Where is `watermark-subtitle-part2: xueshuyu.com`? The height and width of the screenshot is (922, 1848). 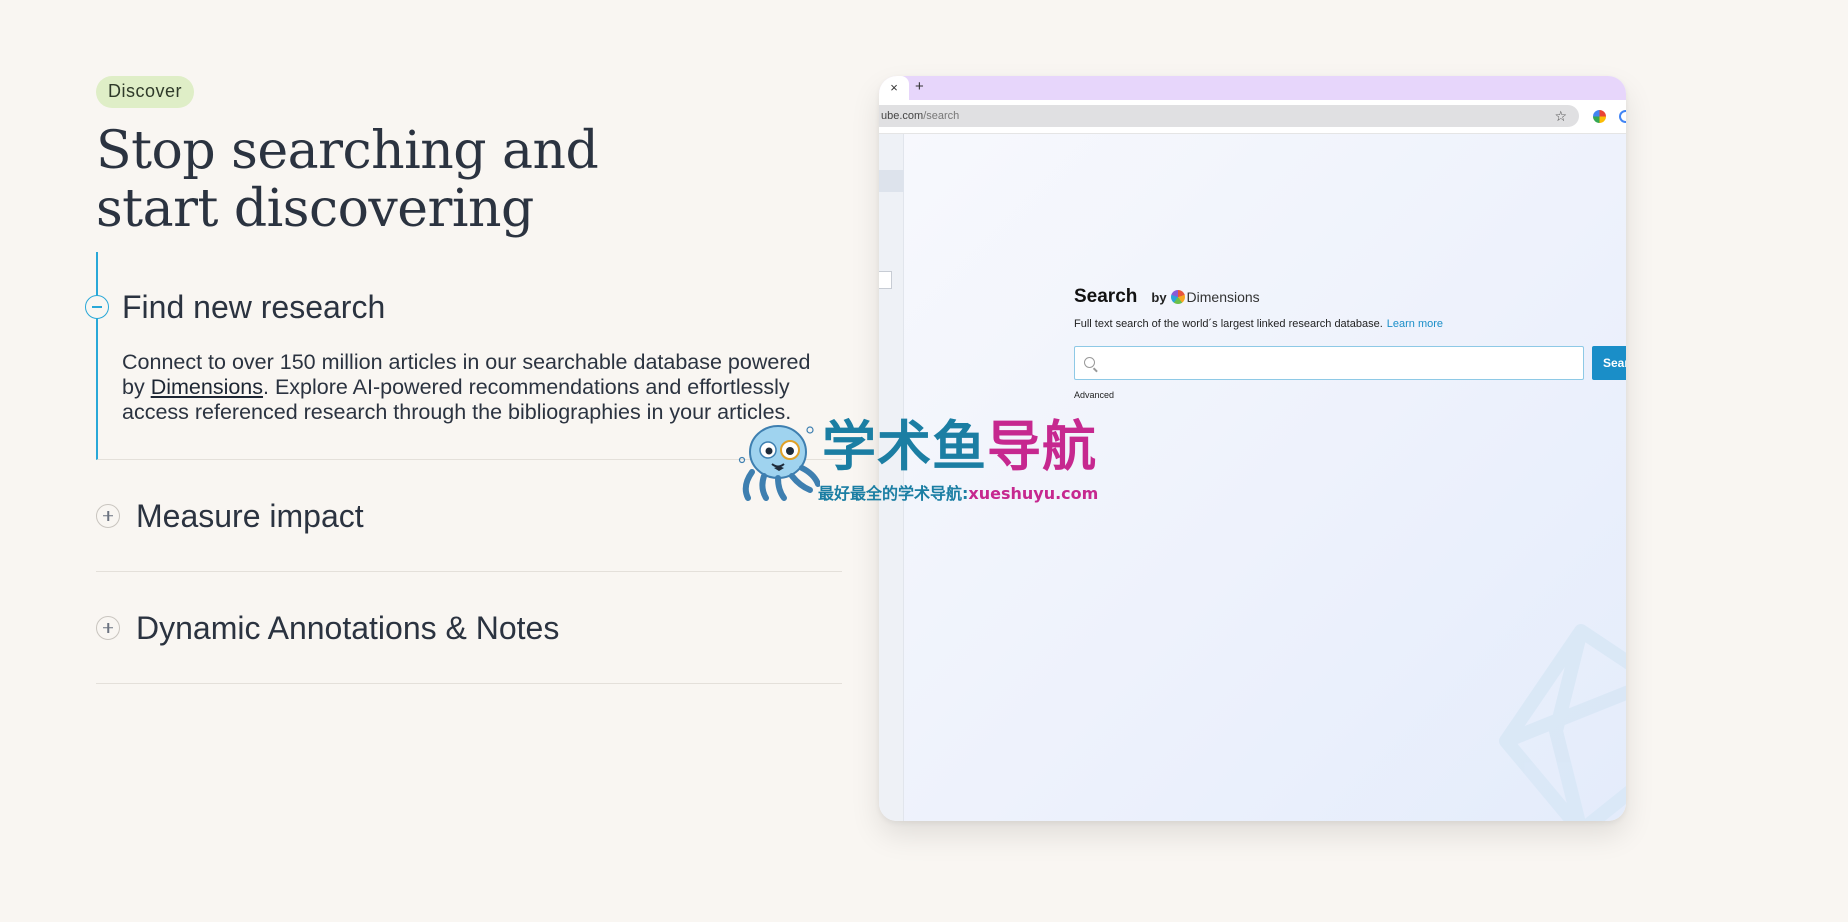 watermark-subtitle-part2: xueshuyu.com is located at coordinates (1033, 493).